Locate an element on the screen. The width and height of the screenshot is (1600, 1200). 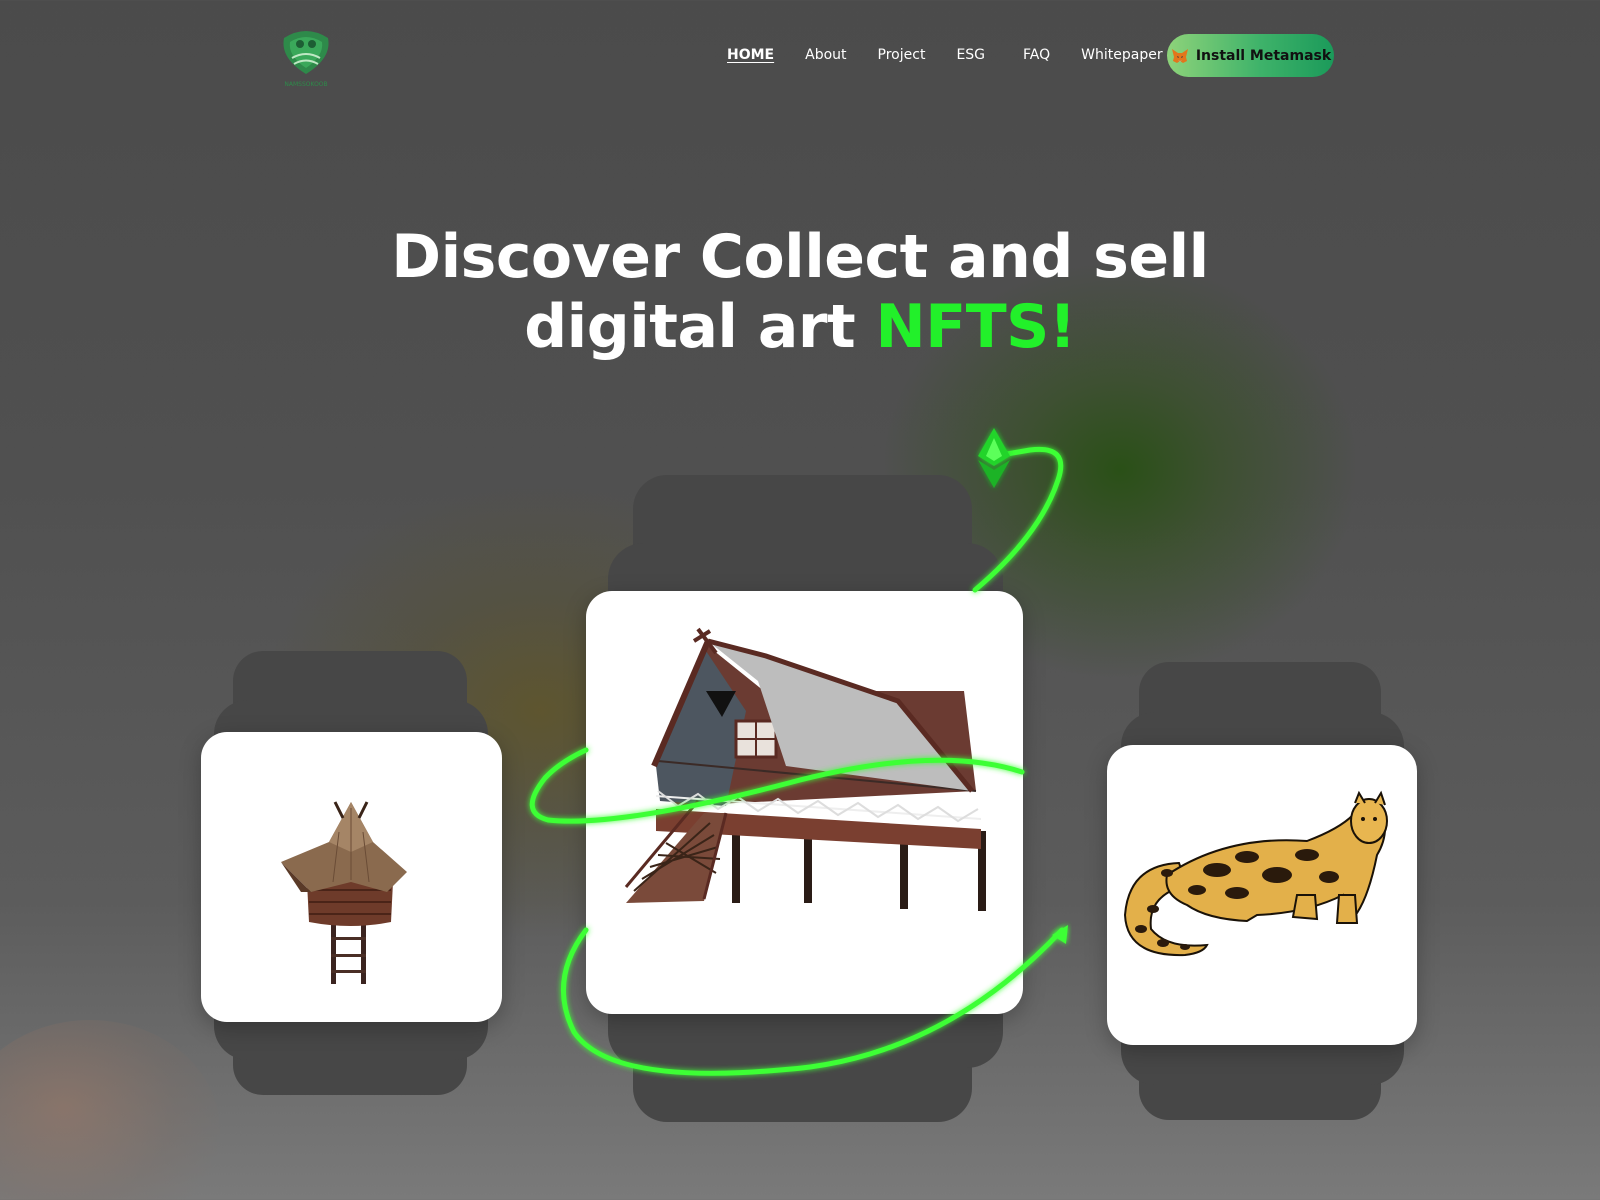
nft-card-stilt-hut is located at coordinates (351, 877).